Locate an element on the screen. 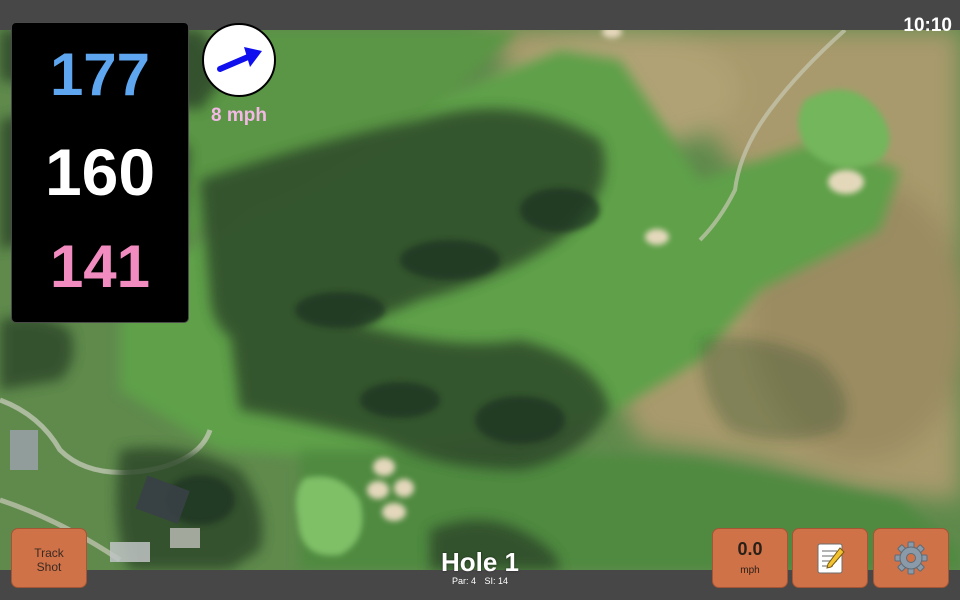 Image resolution: width=960 pixels, height=600 pixels. speed-value: 0.0 is located at coordinates (750, 549).